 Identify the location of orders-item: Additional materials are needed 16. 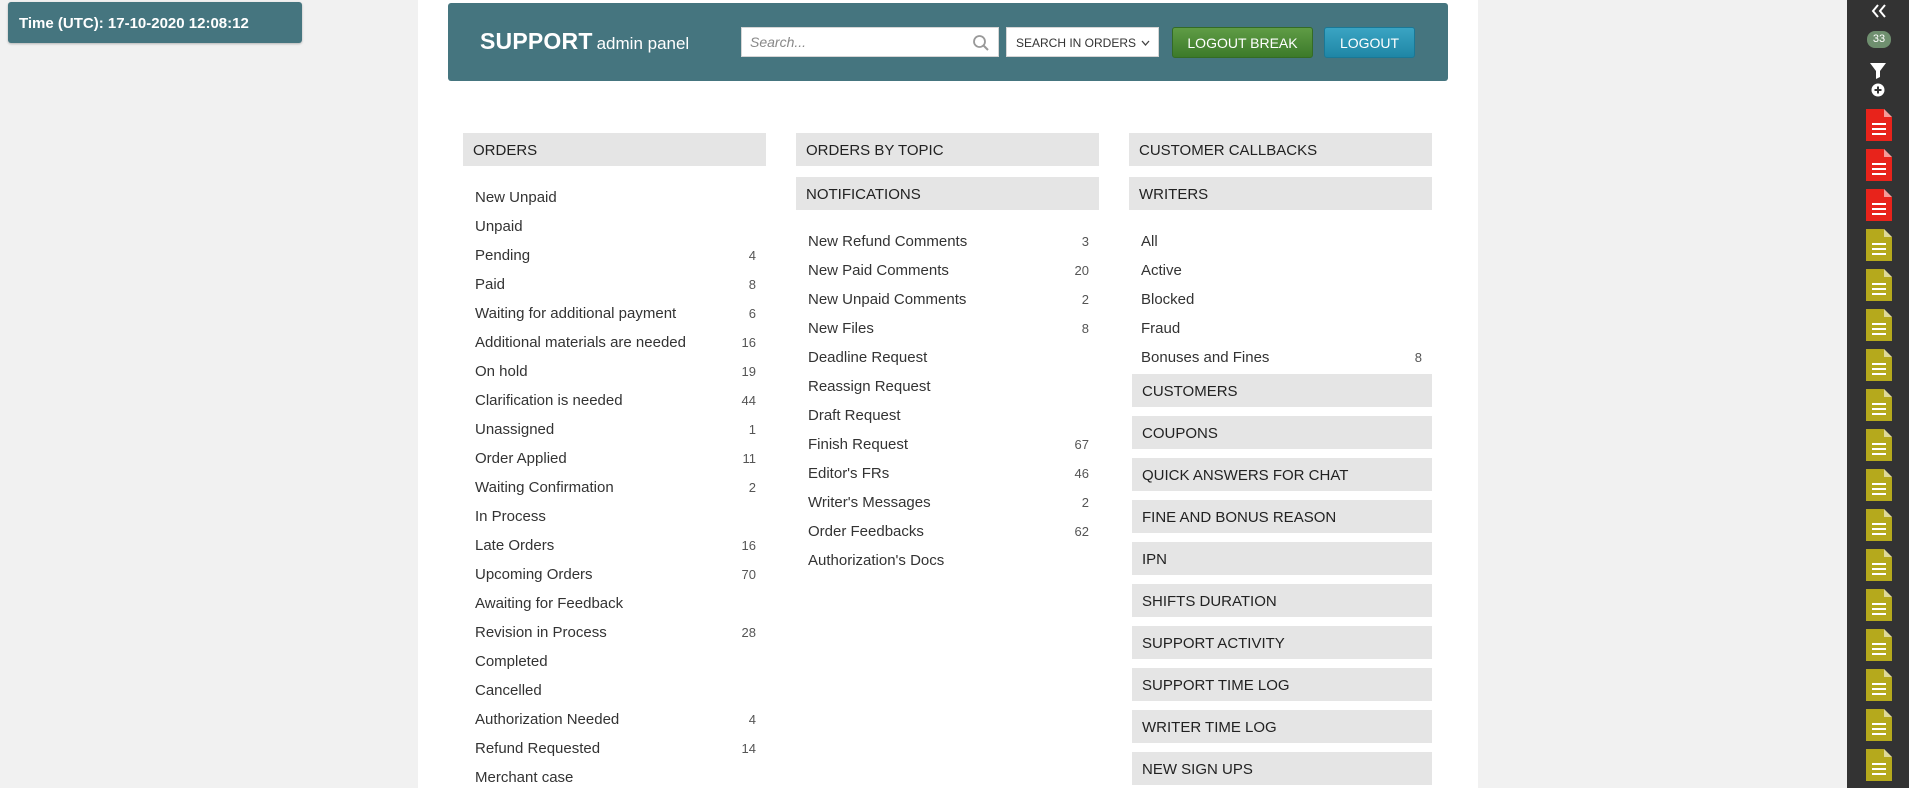
(615, 342).